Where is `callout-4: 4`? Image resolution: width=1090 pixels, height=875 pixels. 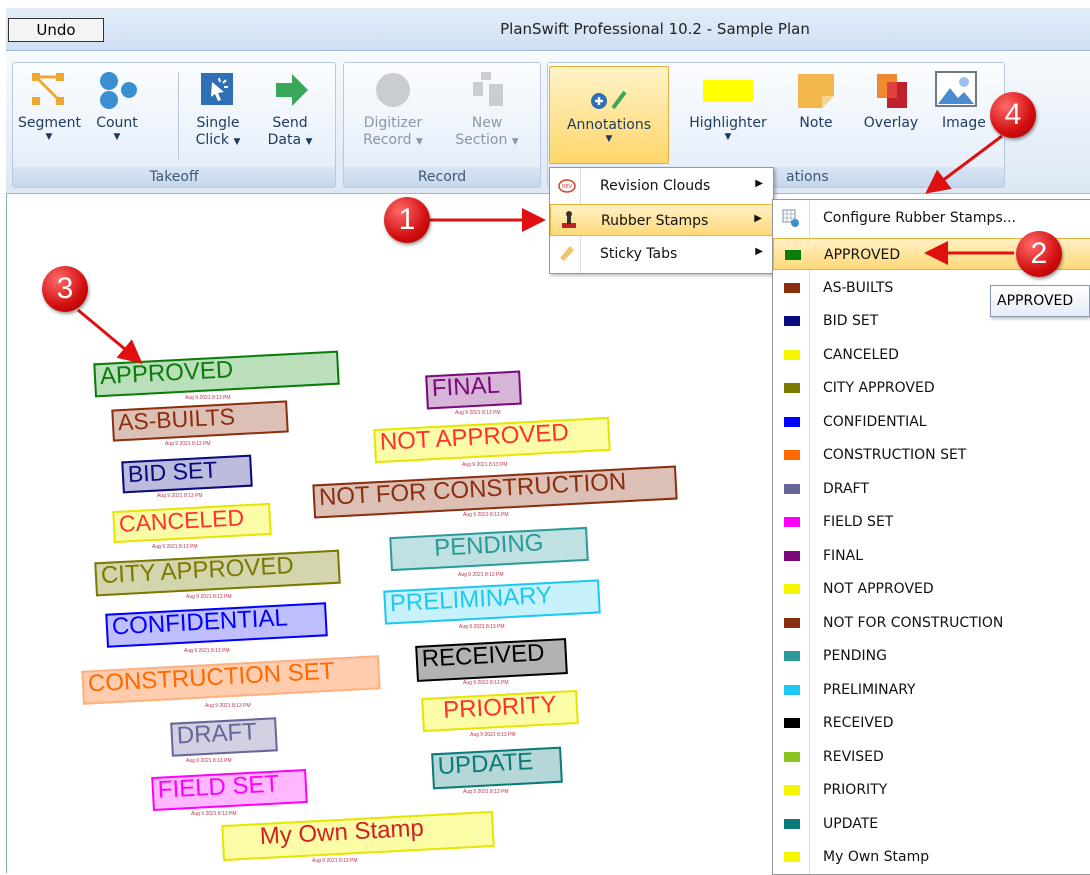
callout-4: 4 is located at coordinates (1013, 115).